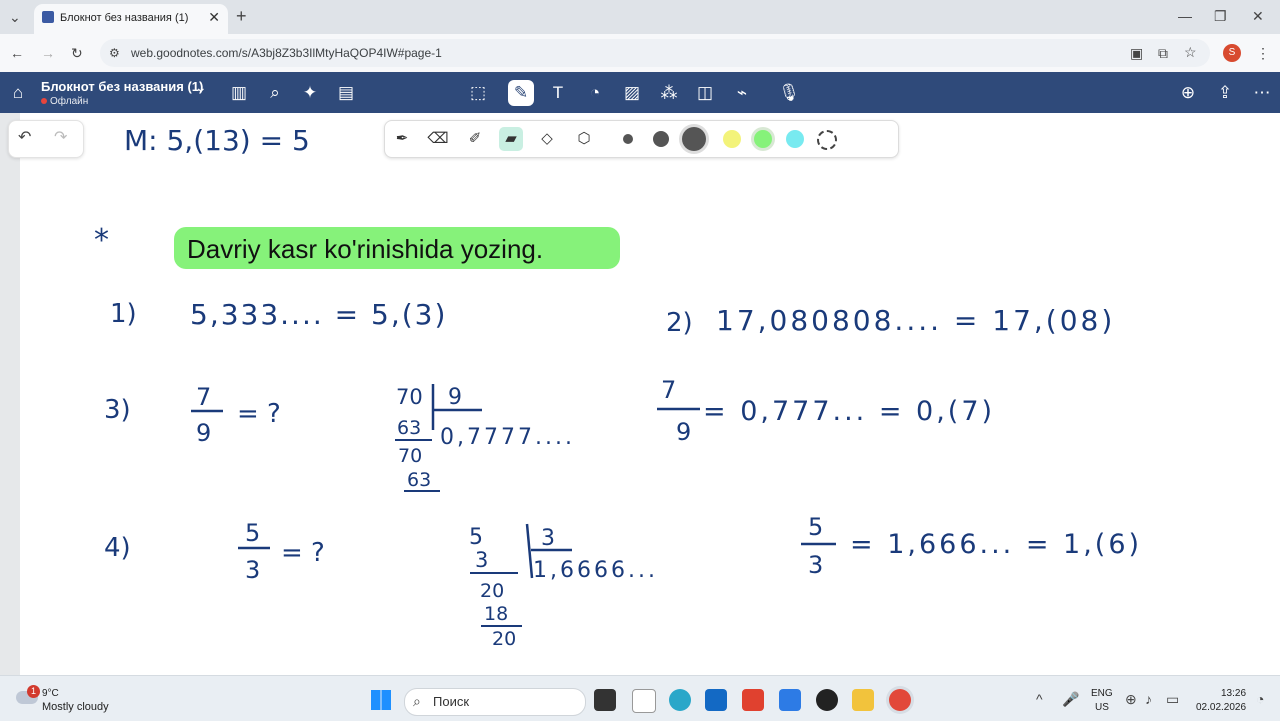  I want to click on hw-p4-frac-den: 3, so click(252, 570).